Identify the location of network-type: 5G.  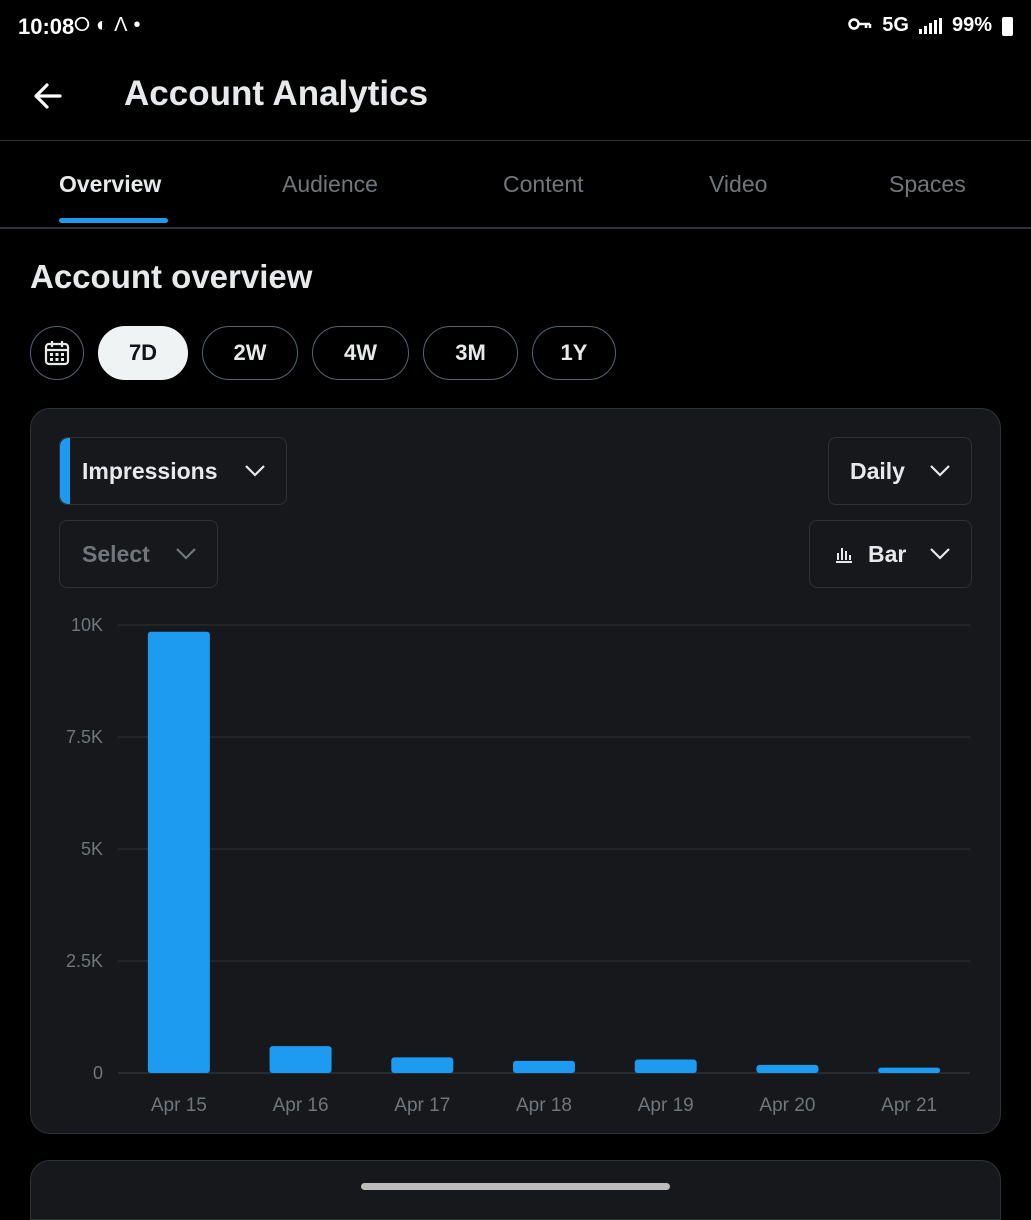
(895, 25).